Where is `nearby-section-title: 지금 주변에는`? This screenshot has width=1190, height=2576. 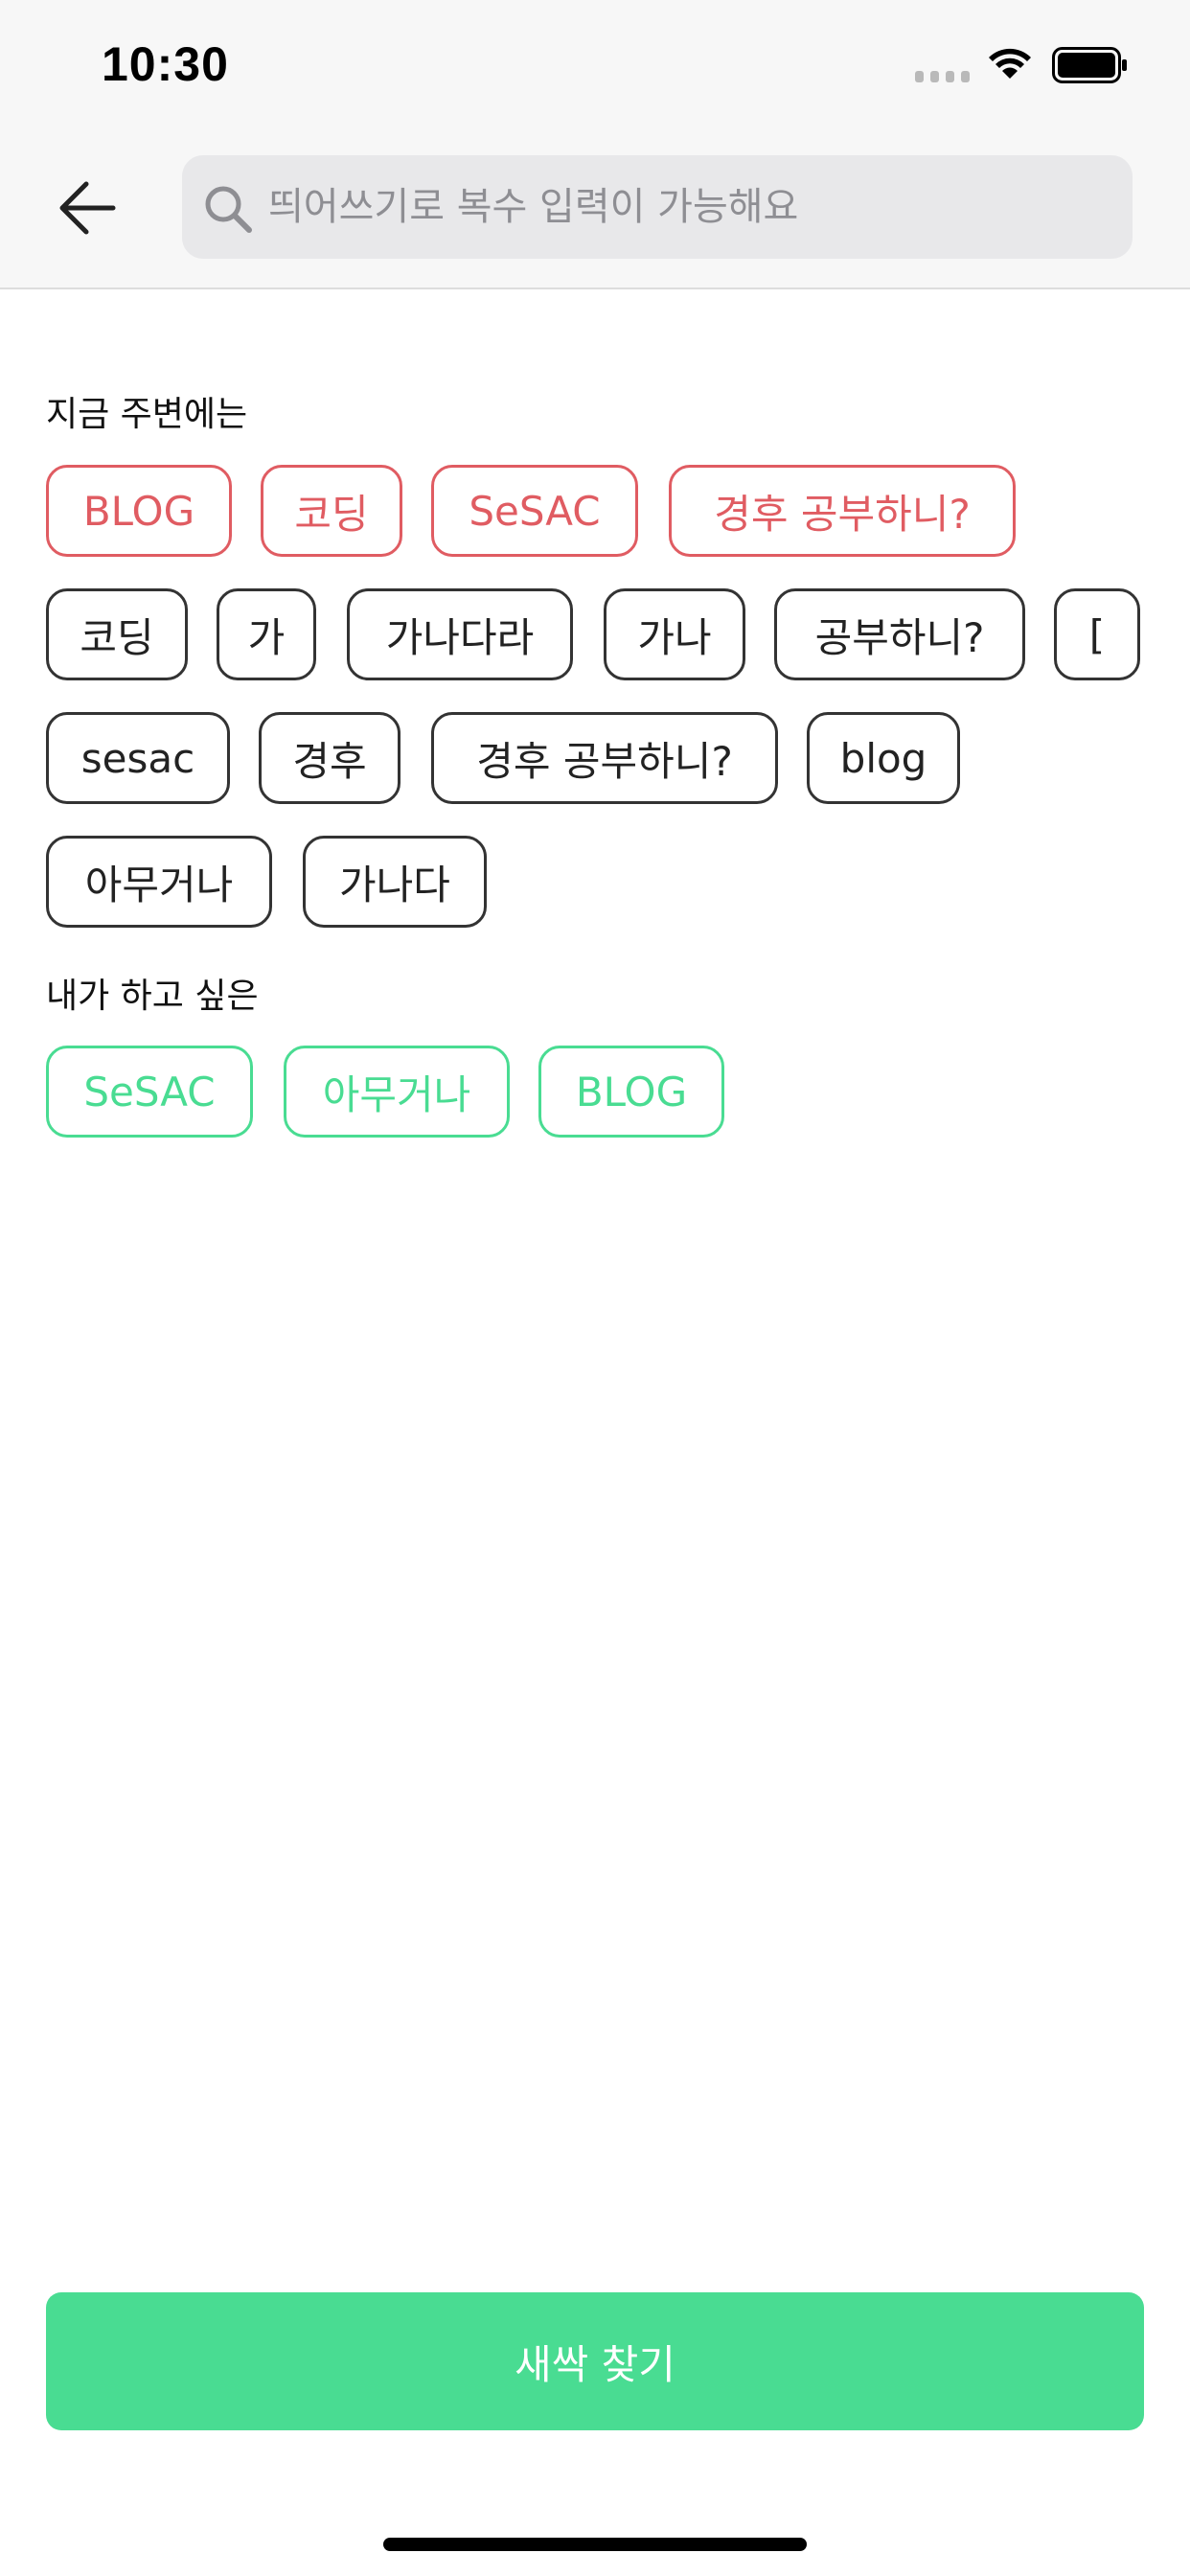
nearby-section-title: 지금 주변에는 is located at coordinates (147, 414).